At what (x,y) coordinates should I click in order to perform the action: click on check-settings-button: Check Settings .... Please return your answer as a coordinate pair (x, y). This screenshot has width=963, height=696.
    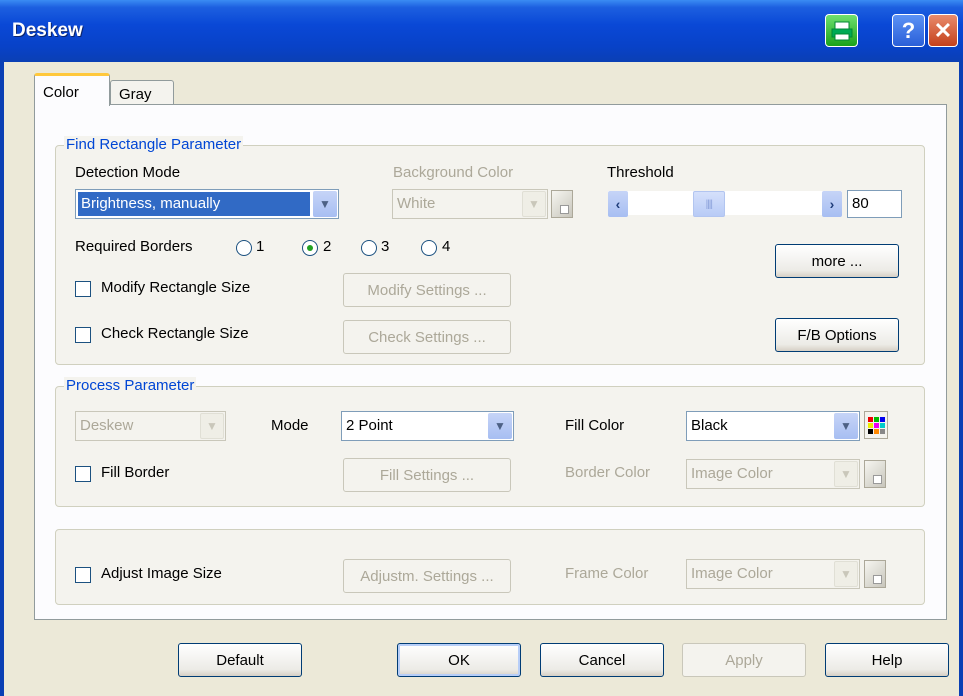
    Looking at the image, I should click on (427, 337).